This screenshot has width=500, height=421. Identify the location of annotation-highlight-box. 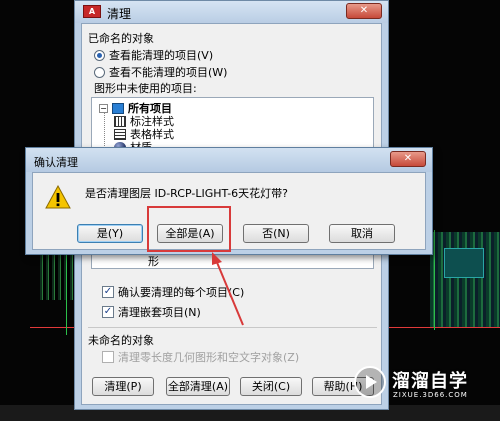
(189, 229).